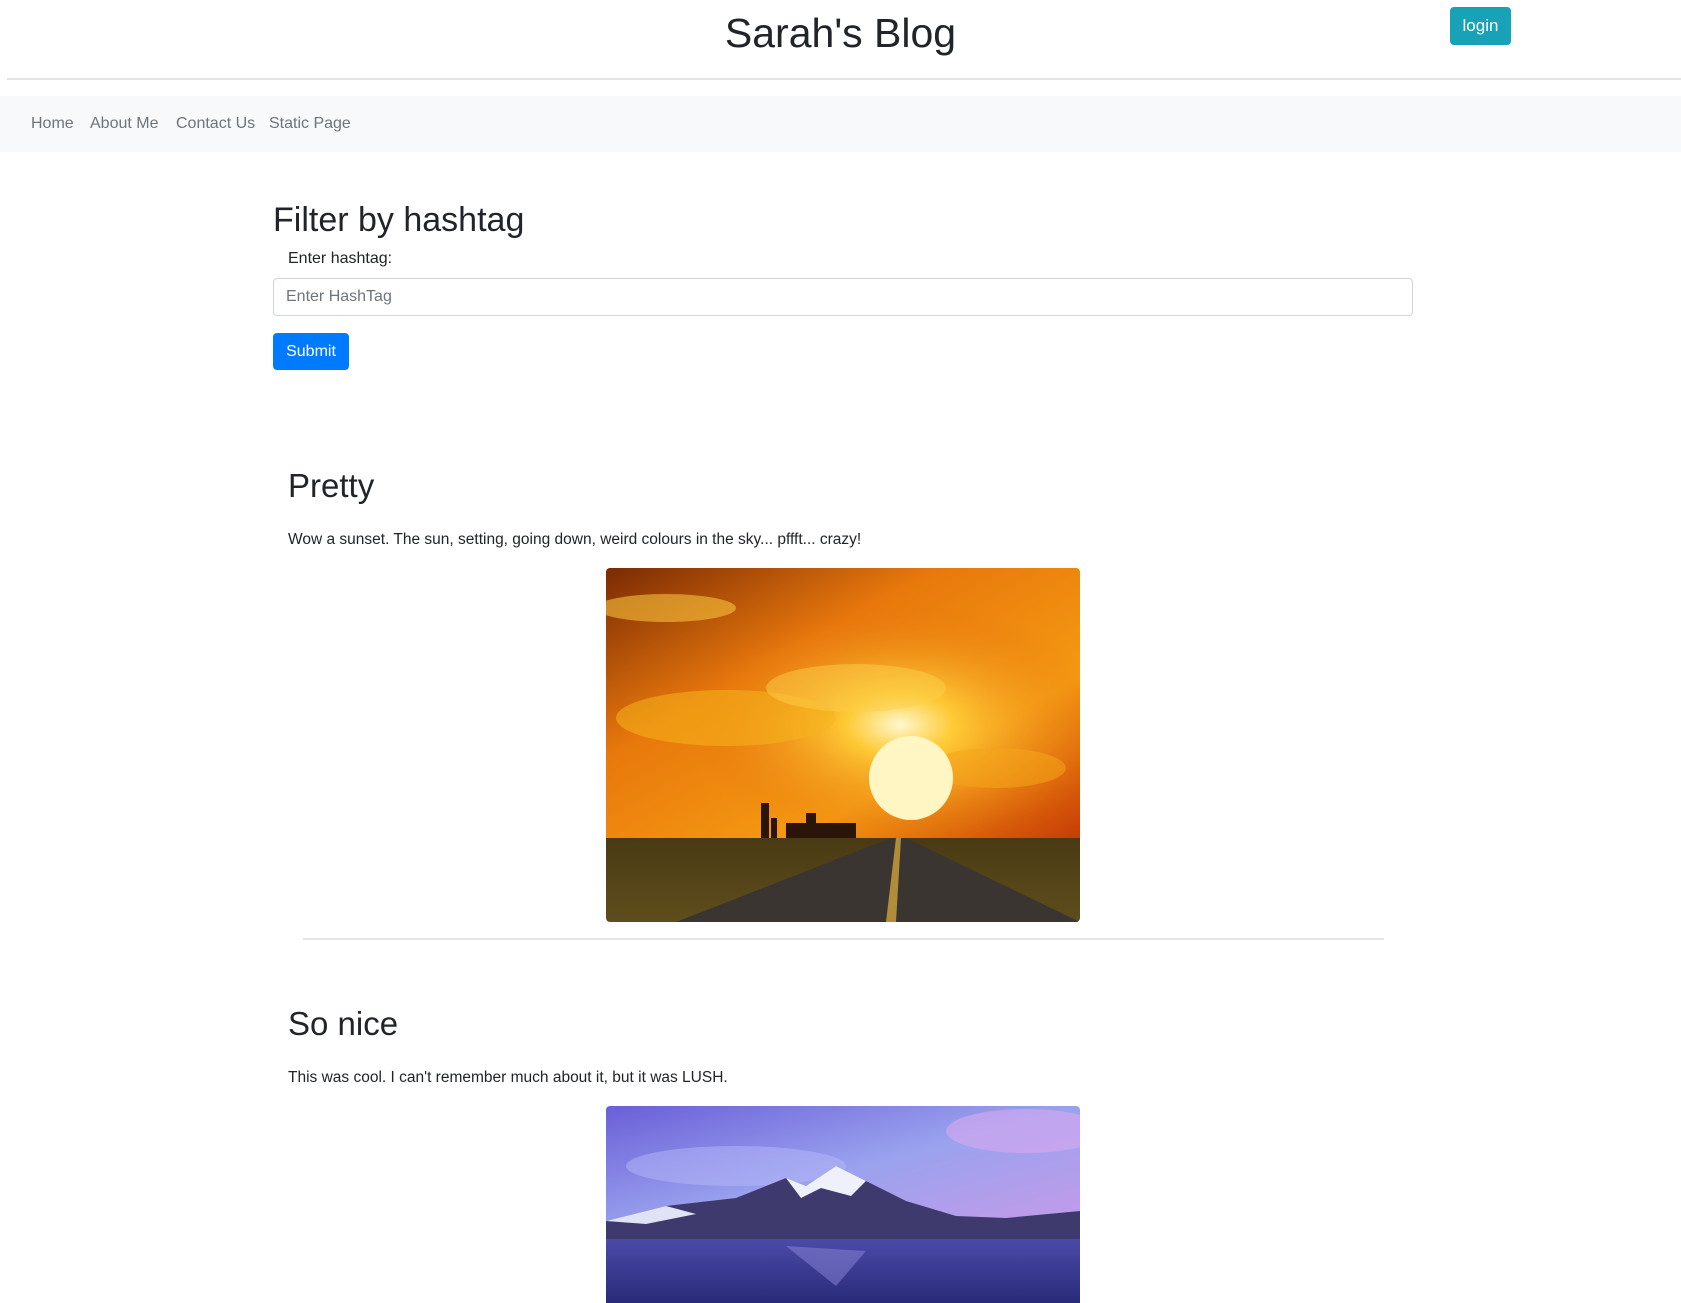 The width and height of the screenshot is (1681, 1303). What do you see at coordinates (399, 220) in the screenshot?
I see `filter-heading: Filter by hashtag` at bounding box center [399, 220].